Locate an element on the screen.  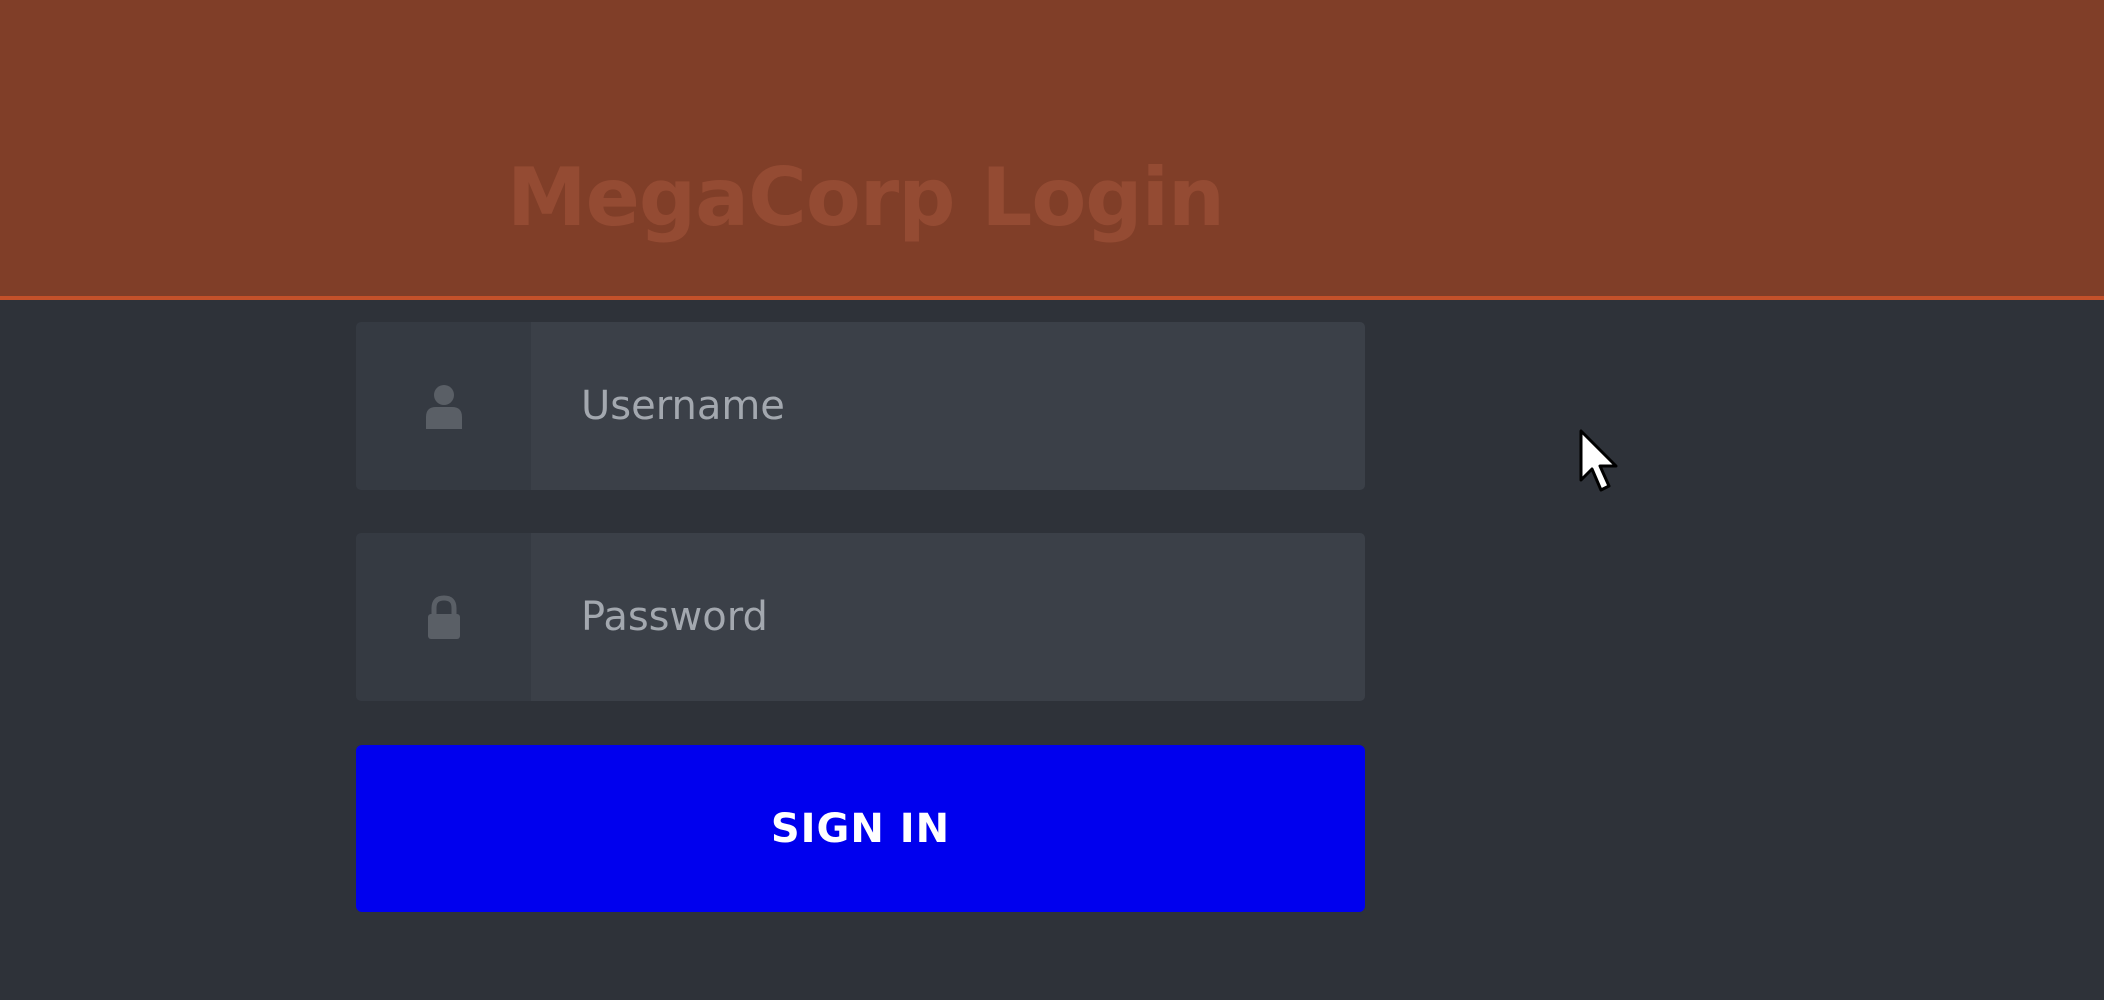
lock-icon is located at coordinates (443, 617).